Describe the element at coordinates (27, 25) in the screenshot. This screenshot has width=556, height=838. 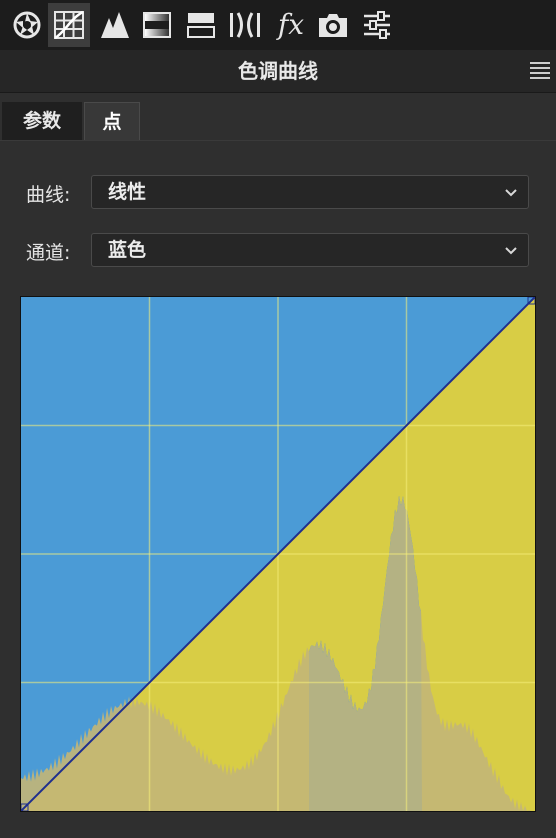
I see `aperture-icon` at that location.